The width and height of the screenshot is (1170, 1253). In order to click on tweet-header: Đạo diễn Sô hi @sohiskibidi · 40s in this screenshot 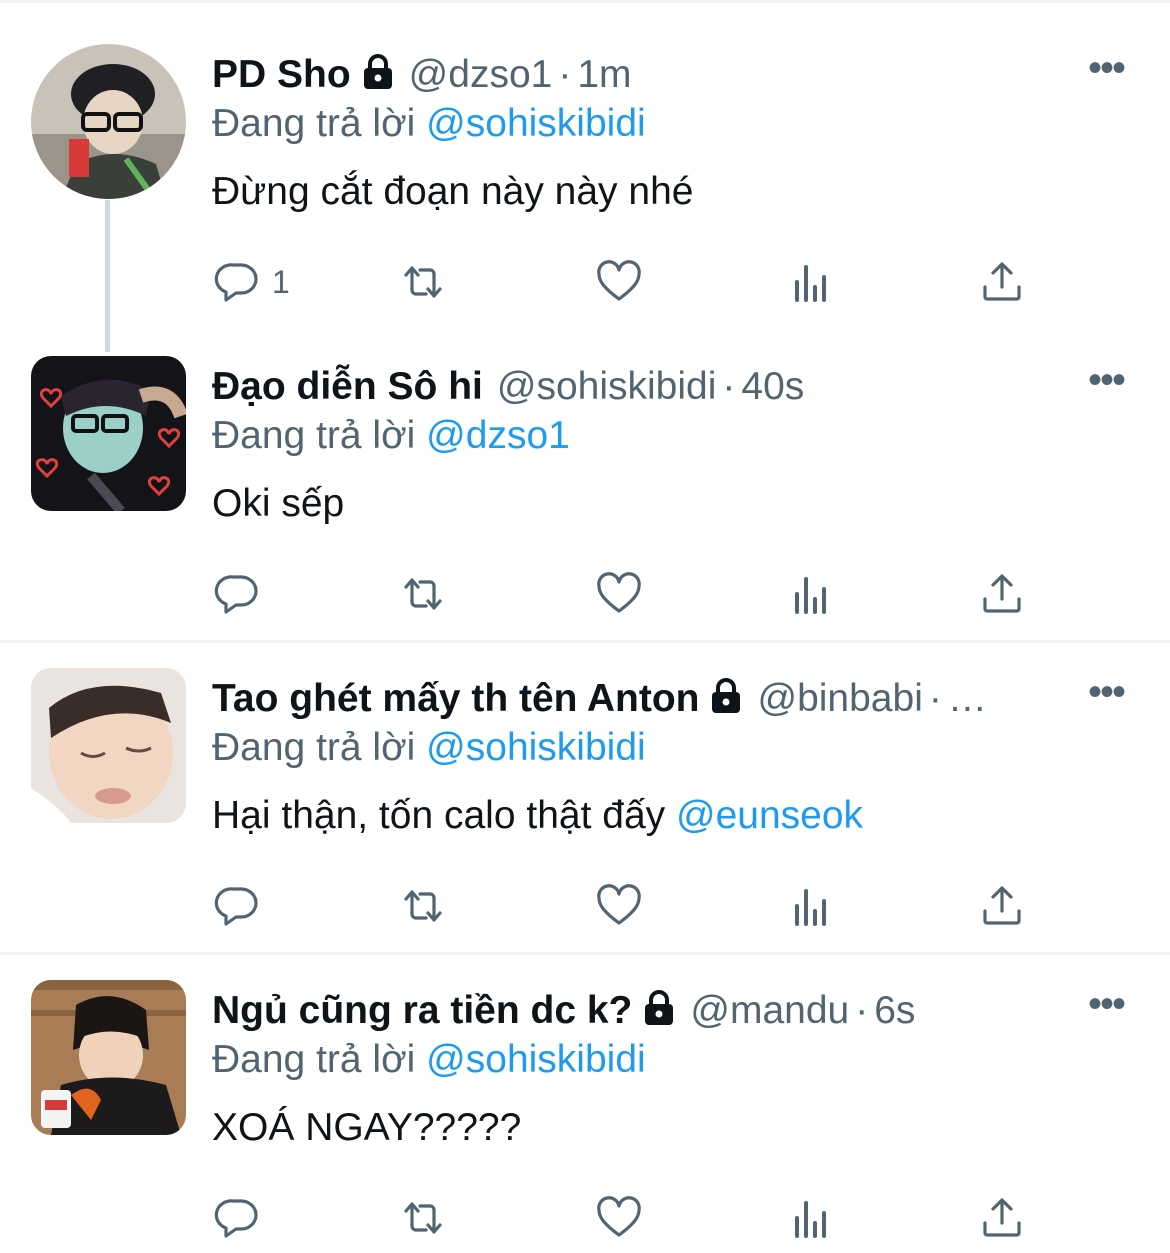, I will do `click(641, 387)`.